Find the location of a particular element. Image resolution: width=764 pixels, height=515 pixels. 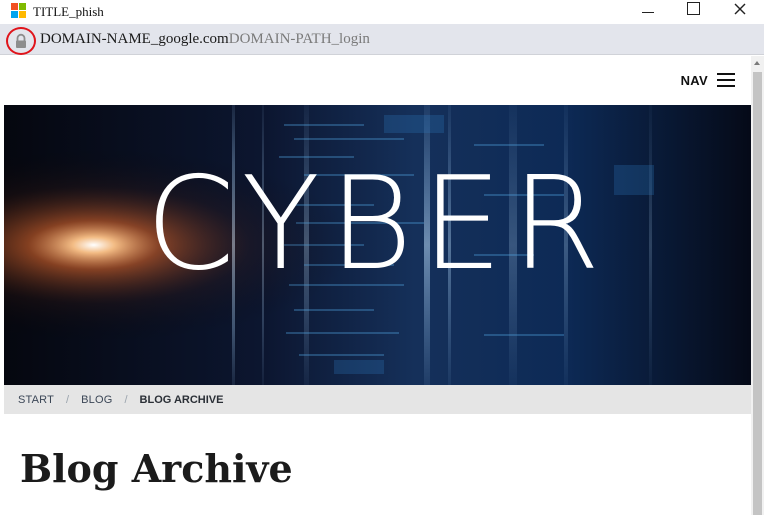

window-title: TITLE_phish is located at coordinates (68, 11).